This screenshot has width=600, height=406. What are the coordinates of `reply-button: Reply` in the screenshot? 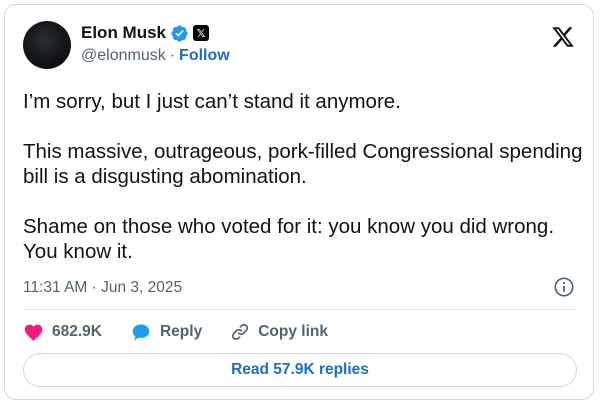 It's located at (166, 332).